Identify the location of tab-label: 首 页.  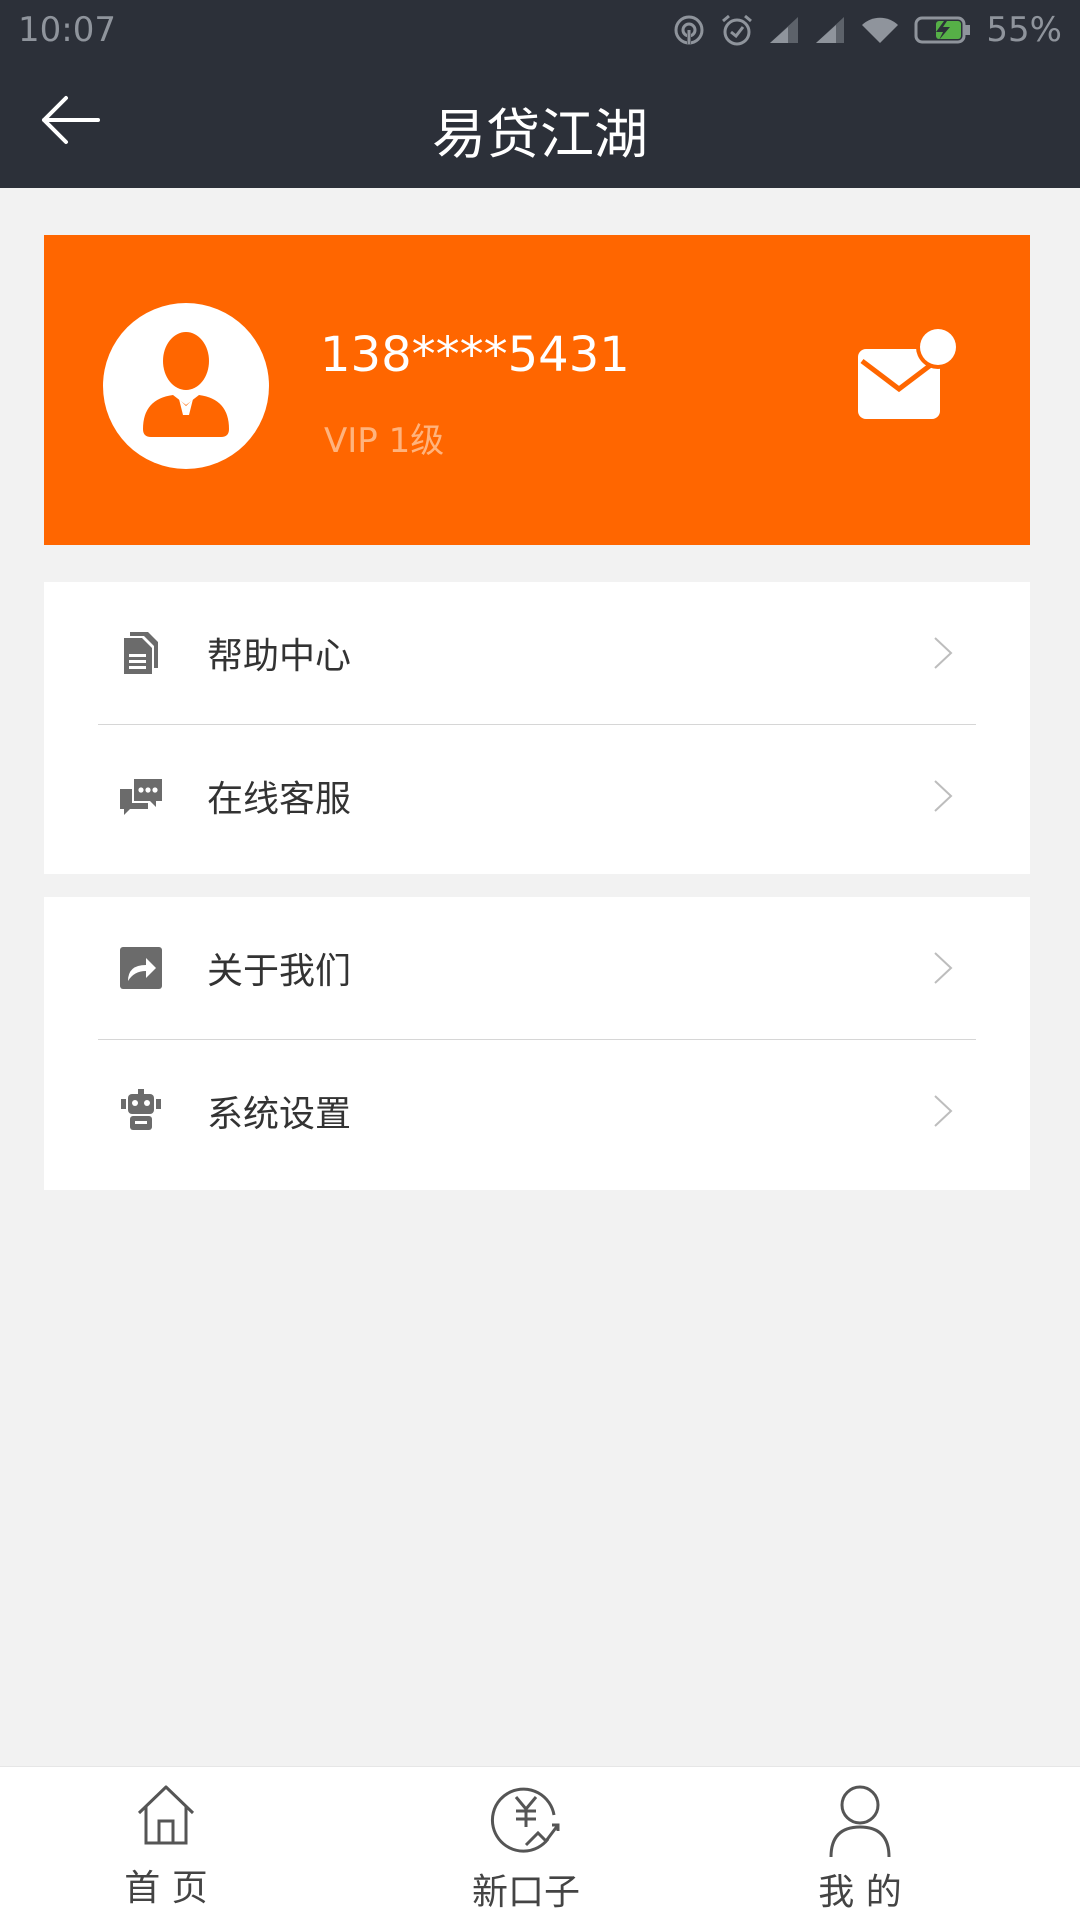
(166, 1888).